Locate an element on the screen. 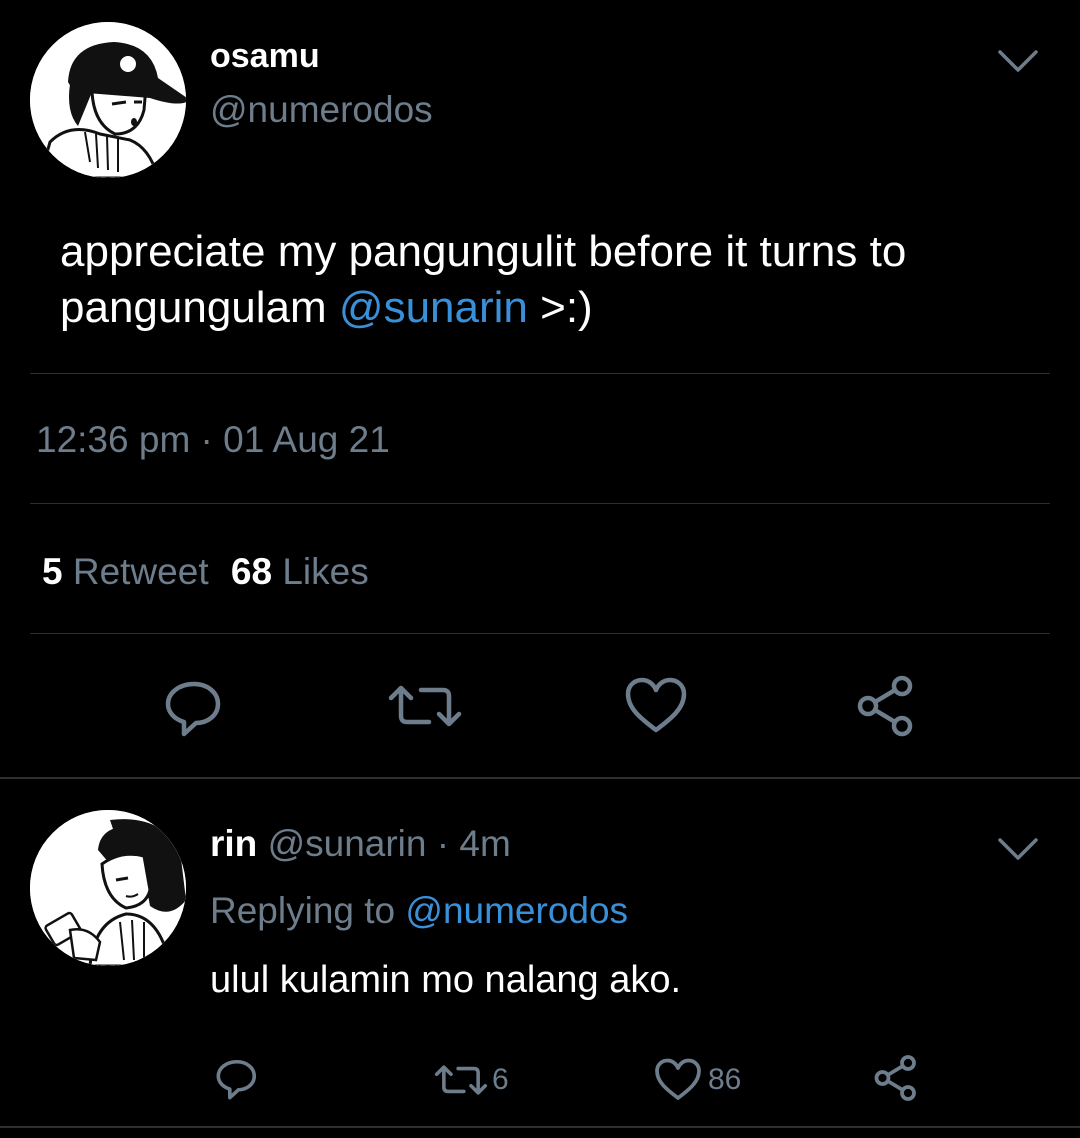  reply-age: · 4m is located at coordinates (474, 843).